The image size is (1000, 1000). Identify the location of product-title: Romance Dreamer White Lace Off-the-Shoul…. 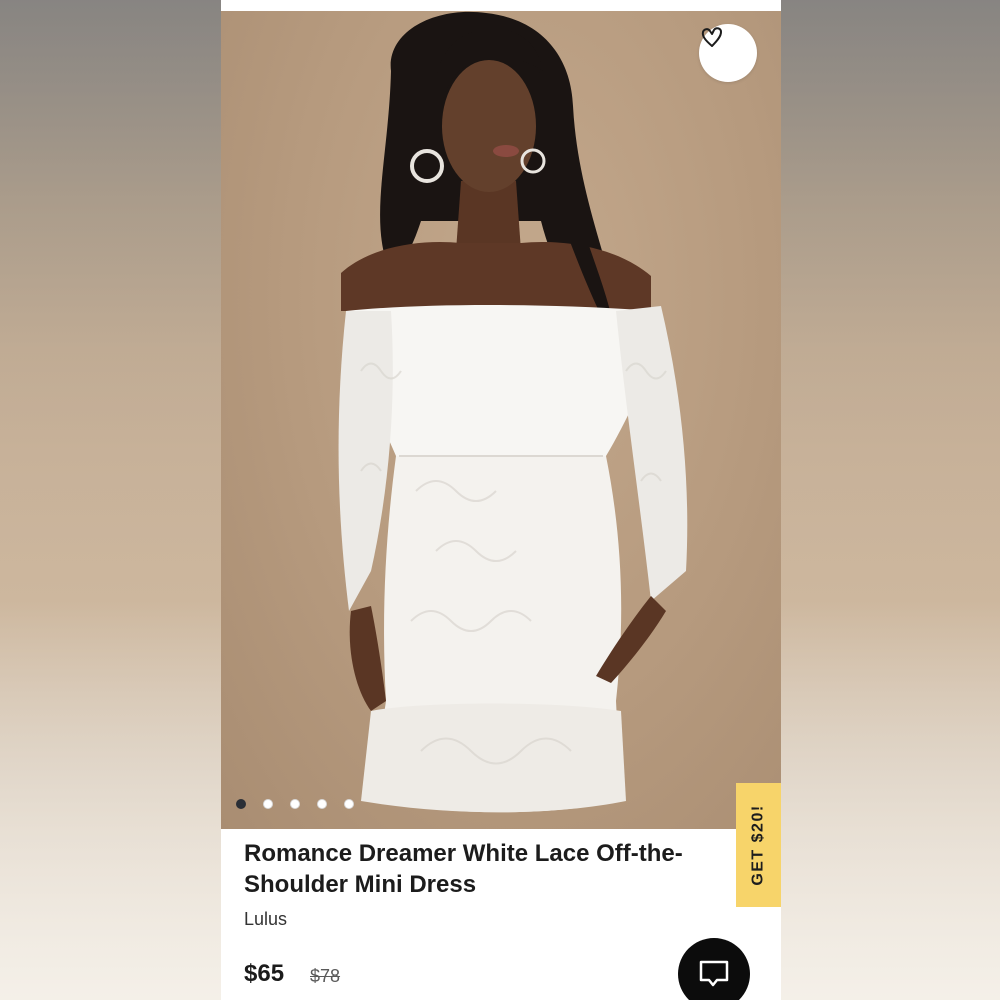
(463, 869).